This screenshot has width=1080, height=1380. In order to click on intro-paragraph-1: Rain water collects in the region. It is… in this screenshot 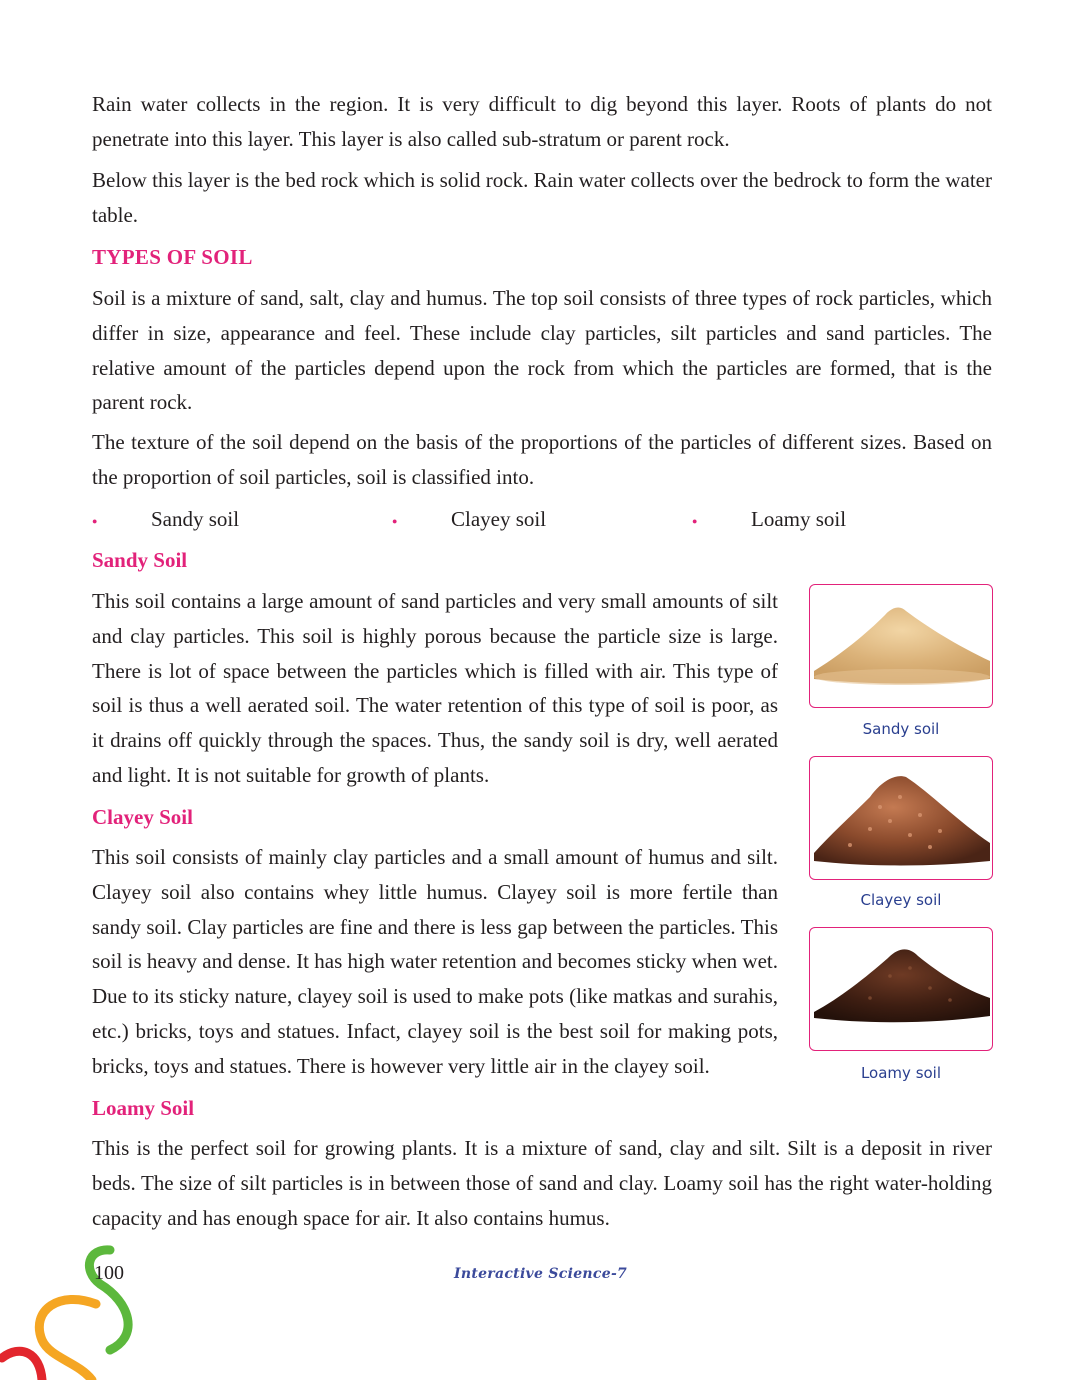, I will do `click(542, 121)`.